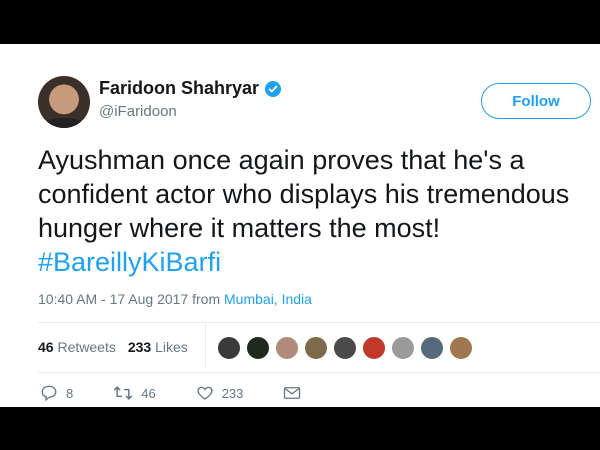 This screenshot has width=600, height=450. I want to click on hashtag-link: #BareillyKiBarfi, so click(319, 262).